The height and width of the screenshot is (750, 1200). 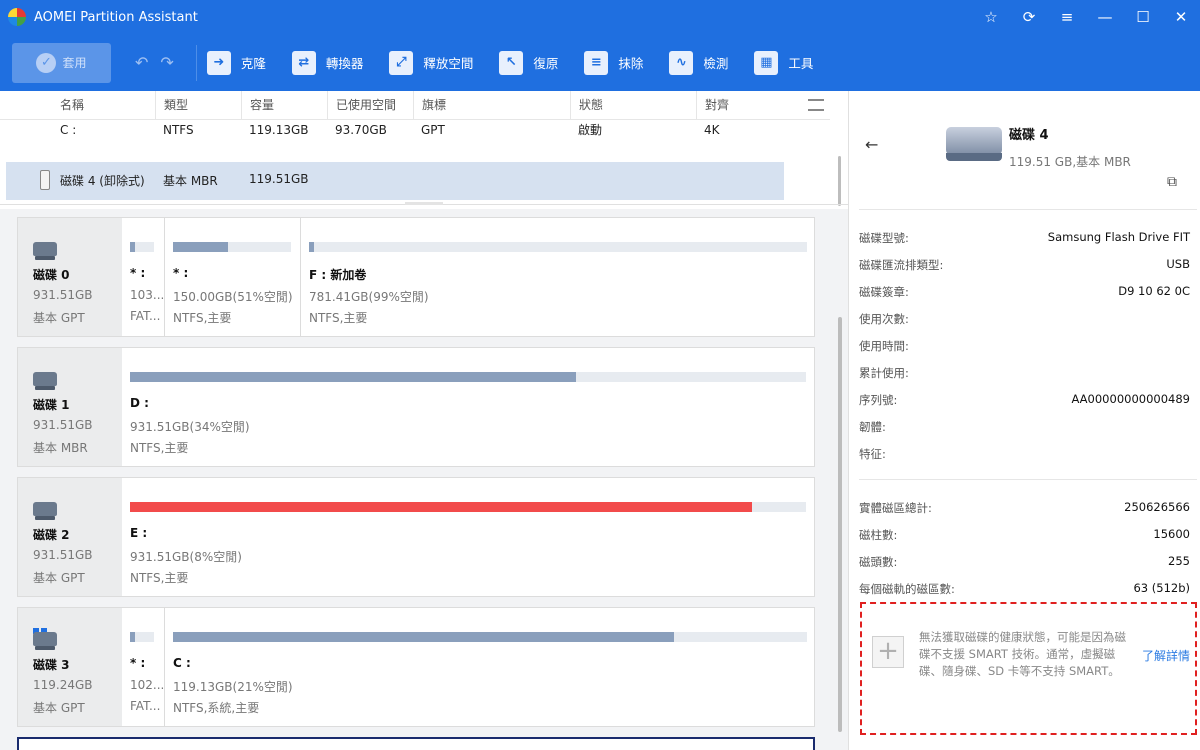 What do you see at coordinates (766, 62) in the screenshot?
I see `tools-icon: ▦` at bounding box center [766, 62].